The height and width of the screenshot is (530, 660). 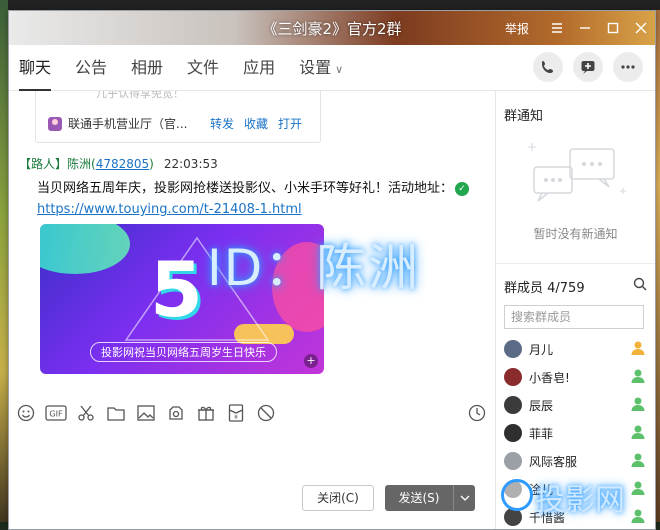 I want to click on gift-icon, so click(x=206, y=413).